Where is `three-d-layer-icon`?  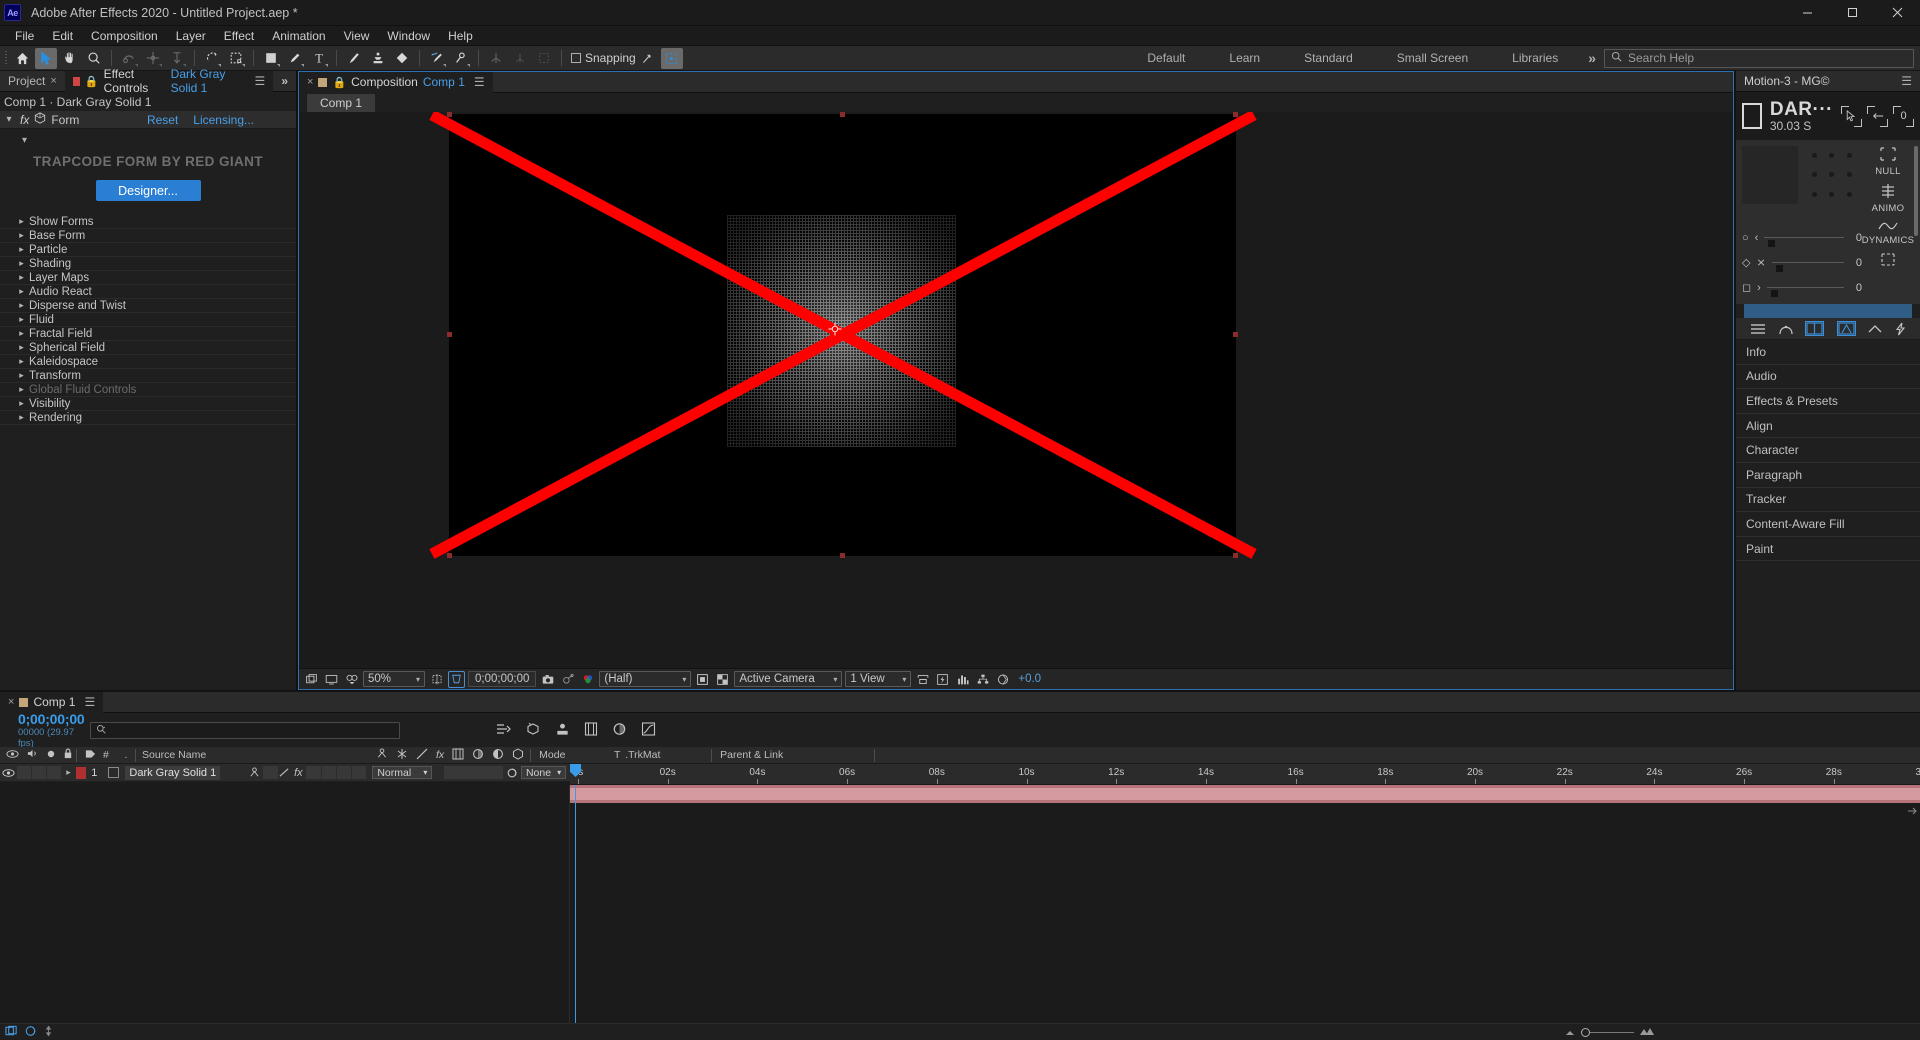
three-d-layer-icon is located at coordinates (518, 755).